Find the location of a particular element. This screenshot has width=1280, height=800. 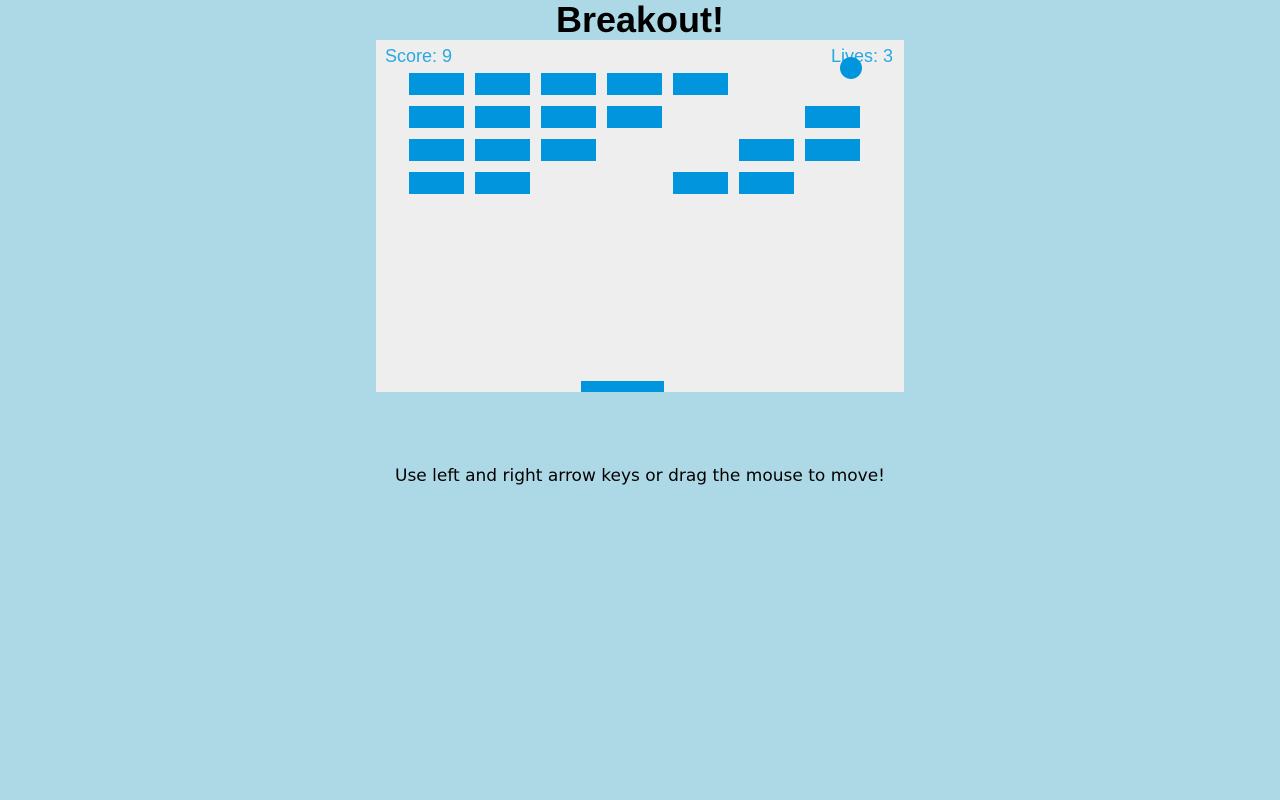

page-title: Breakout! is located at coordinates (640, 20).